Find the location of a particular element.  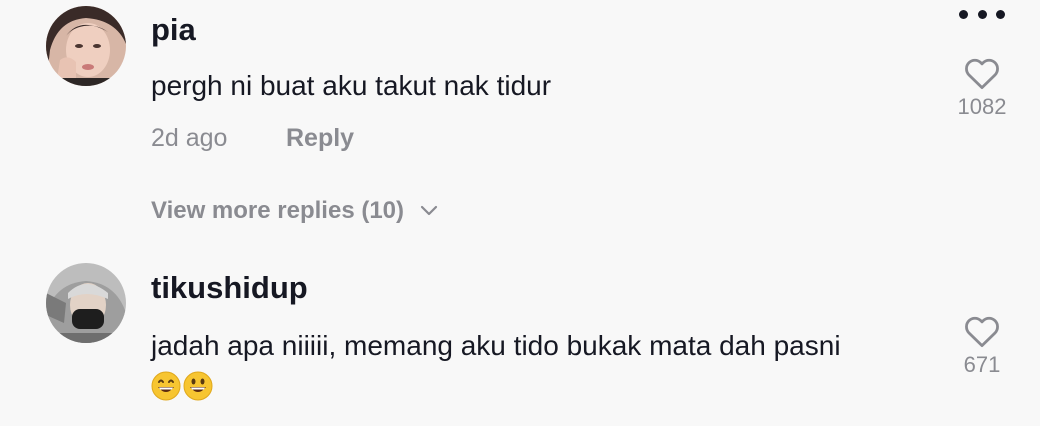

like-count: 671 is located at coordinates (982, 364).